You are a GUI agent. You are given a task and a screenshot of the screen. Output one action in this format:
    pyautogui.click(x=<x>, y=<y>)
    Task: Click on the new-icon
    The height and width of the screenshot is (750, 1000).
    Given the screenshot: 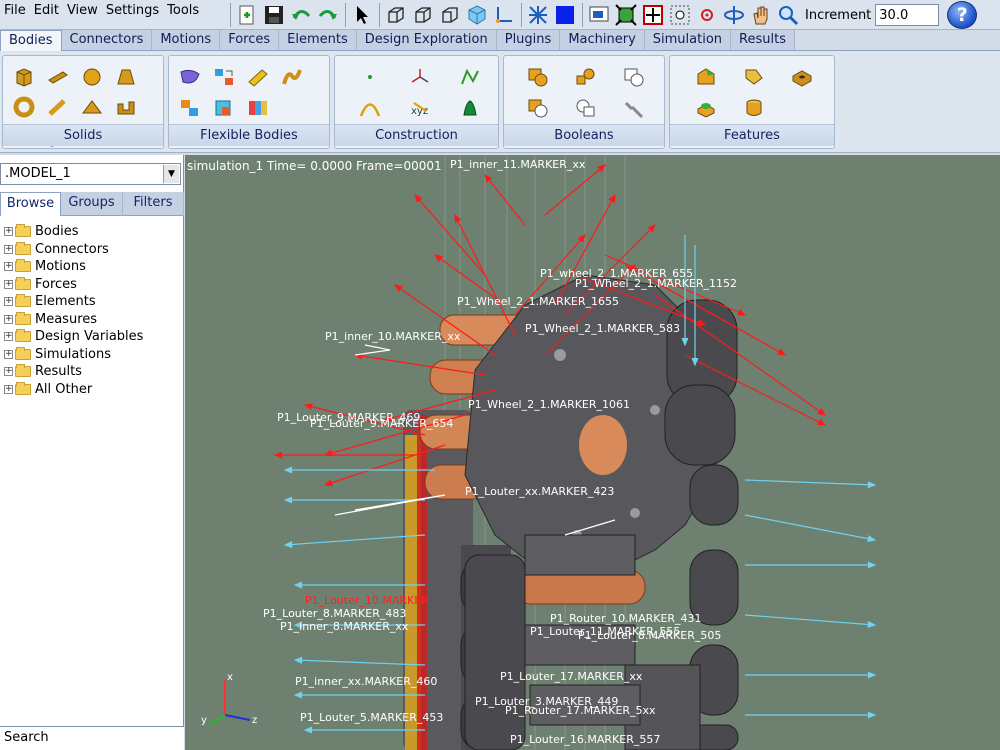 What is the action you would take?
    pyautogui.click(x=247, y=15)
    